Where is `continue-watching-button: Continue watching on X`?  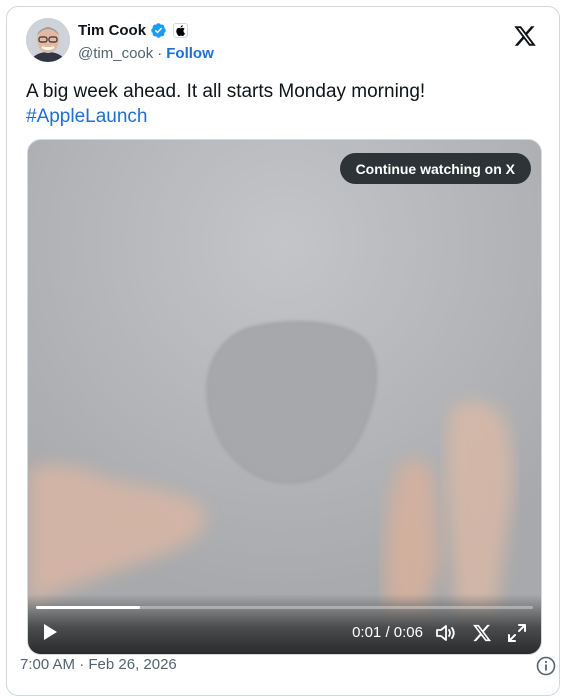
continue-watching-button: Continue watching on X is located at coordinates (435, 168).